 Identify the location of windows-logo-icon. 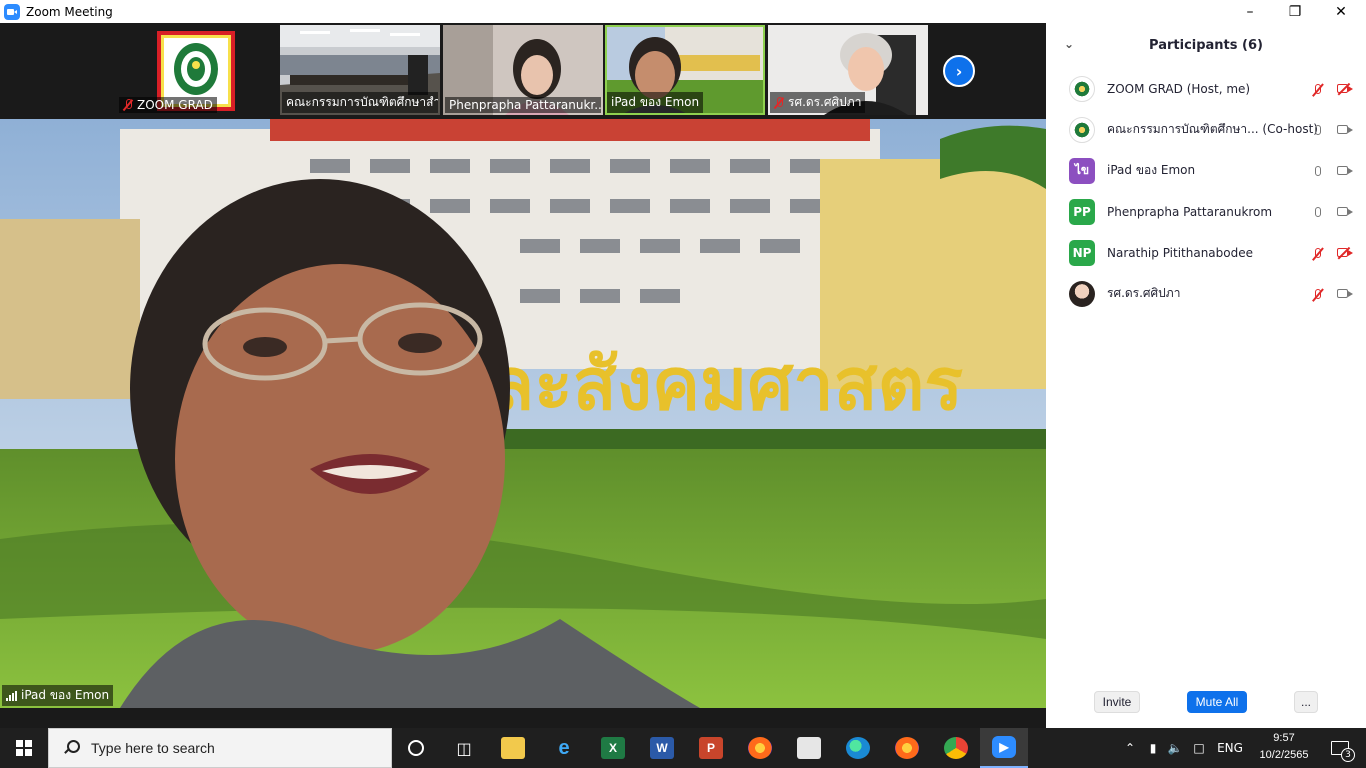
(24, 748).